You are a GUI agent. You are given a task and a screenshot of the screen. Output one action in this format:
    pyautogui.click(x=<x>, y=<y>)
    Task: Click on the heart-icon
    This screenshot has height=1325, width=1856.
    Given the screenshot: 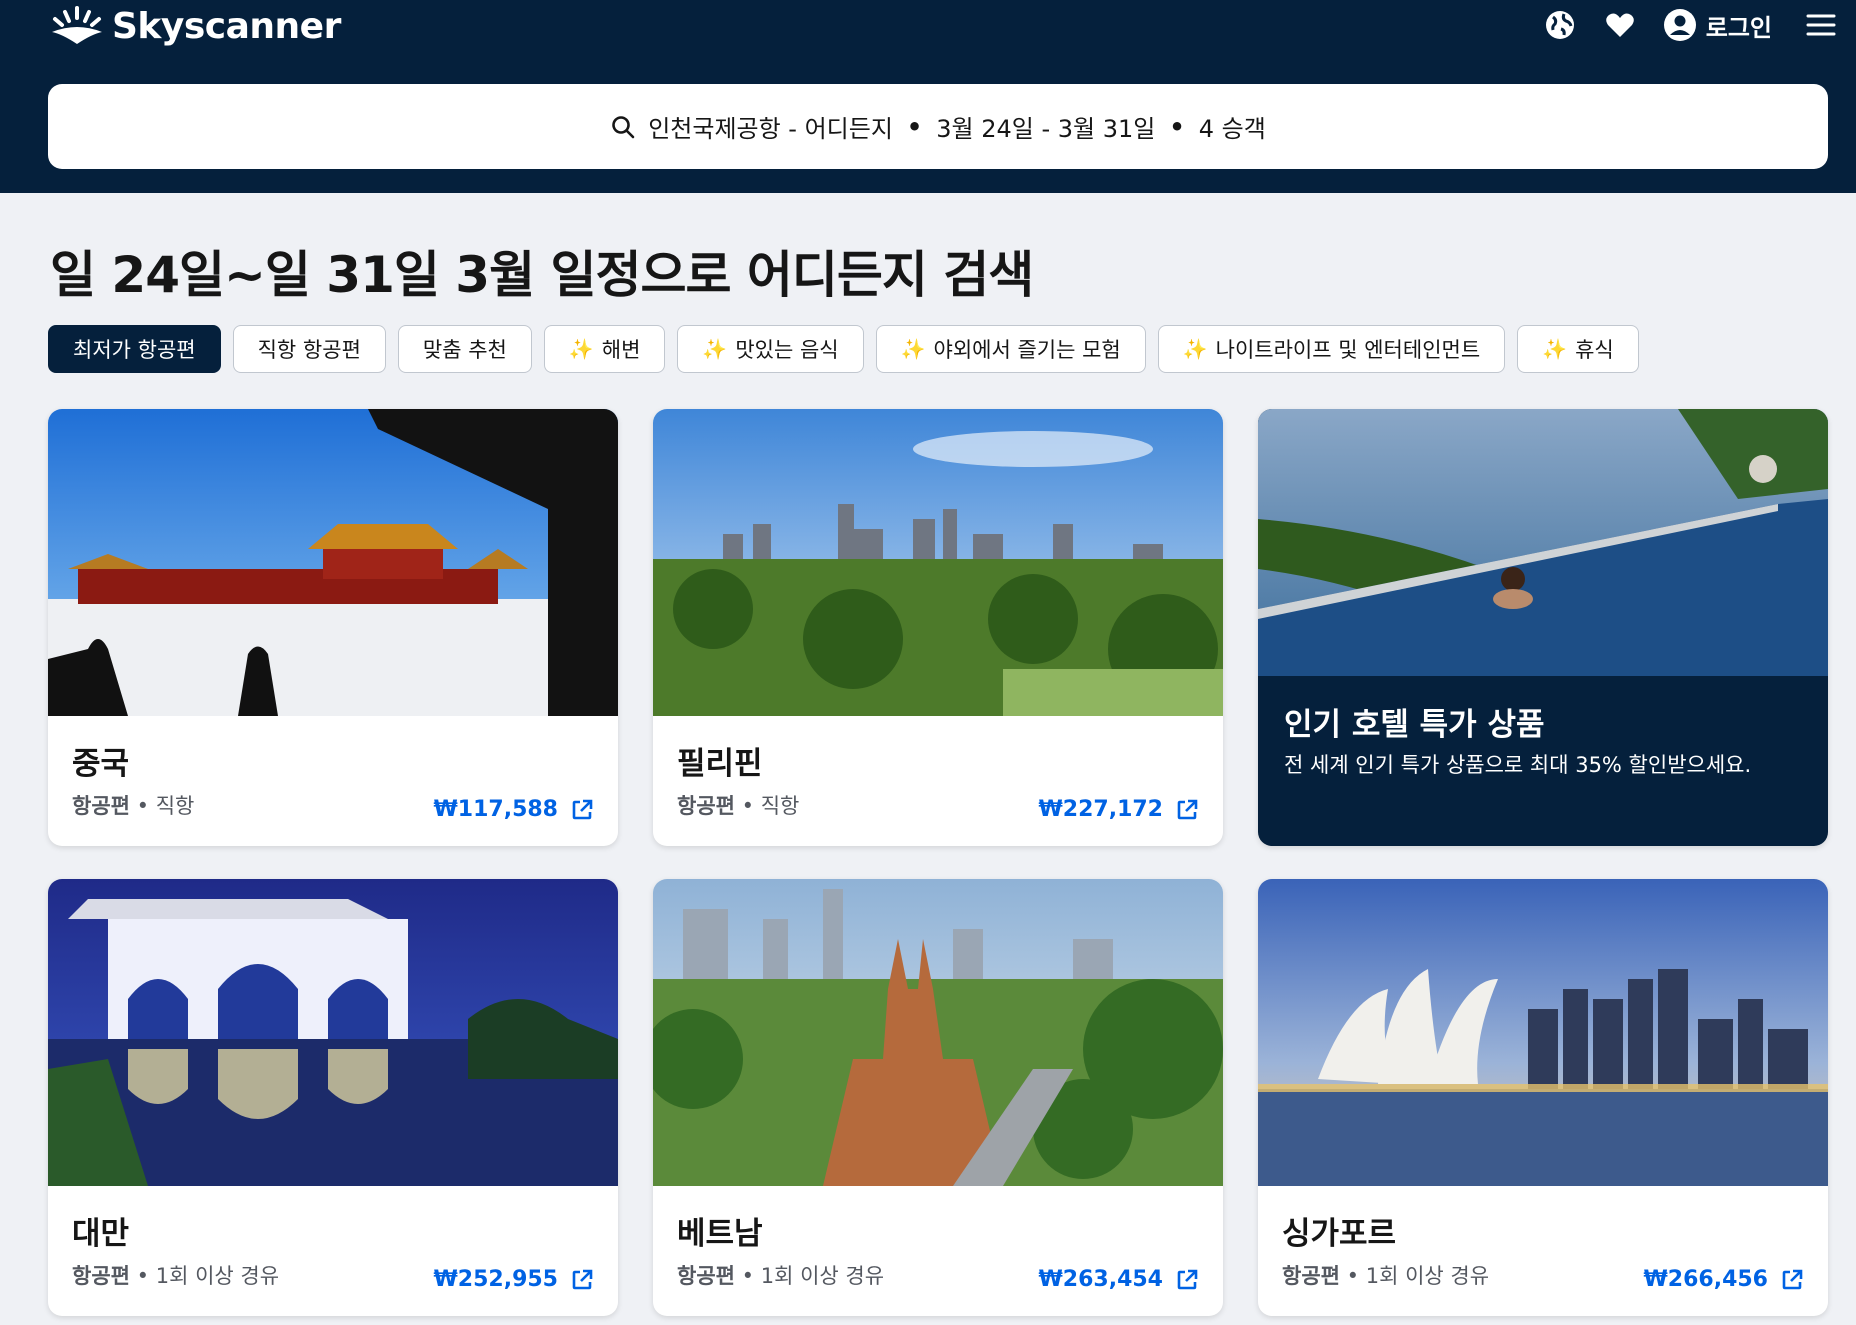 What is the action you would take?
    pyautogui.click(x=1620, y=25)
    